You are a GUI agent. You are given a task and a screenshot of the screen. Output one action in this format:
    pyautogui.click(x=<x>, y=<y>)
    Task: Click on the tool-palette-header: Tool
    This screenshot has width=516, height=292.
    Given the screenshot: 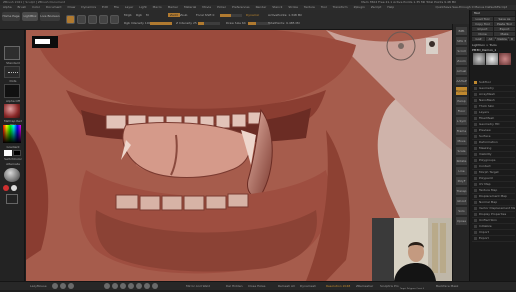 What is the action you would take?
    pyautogui.click(x=493, y=13)
    